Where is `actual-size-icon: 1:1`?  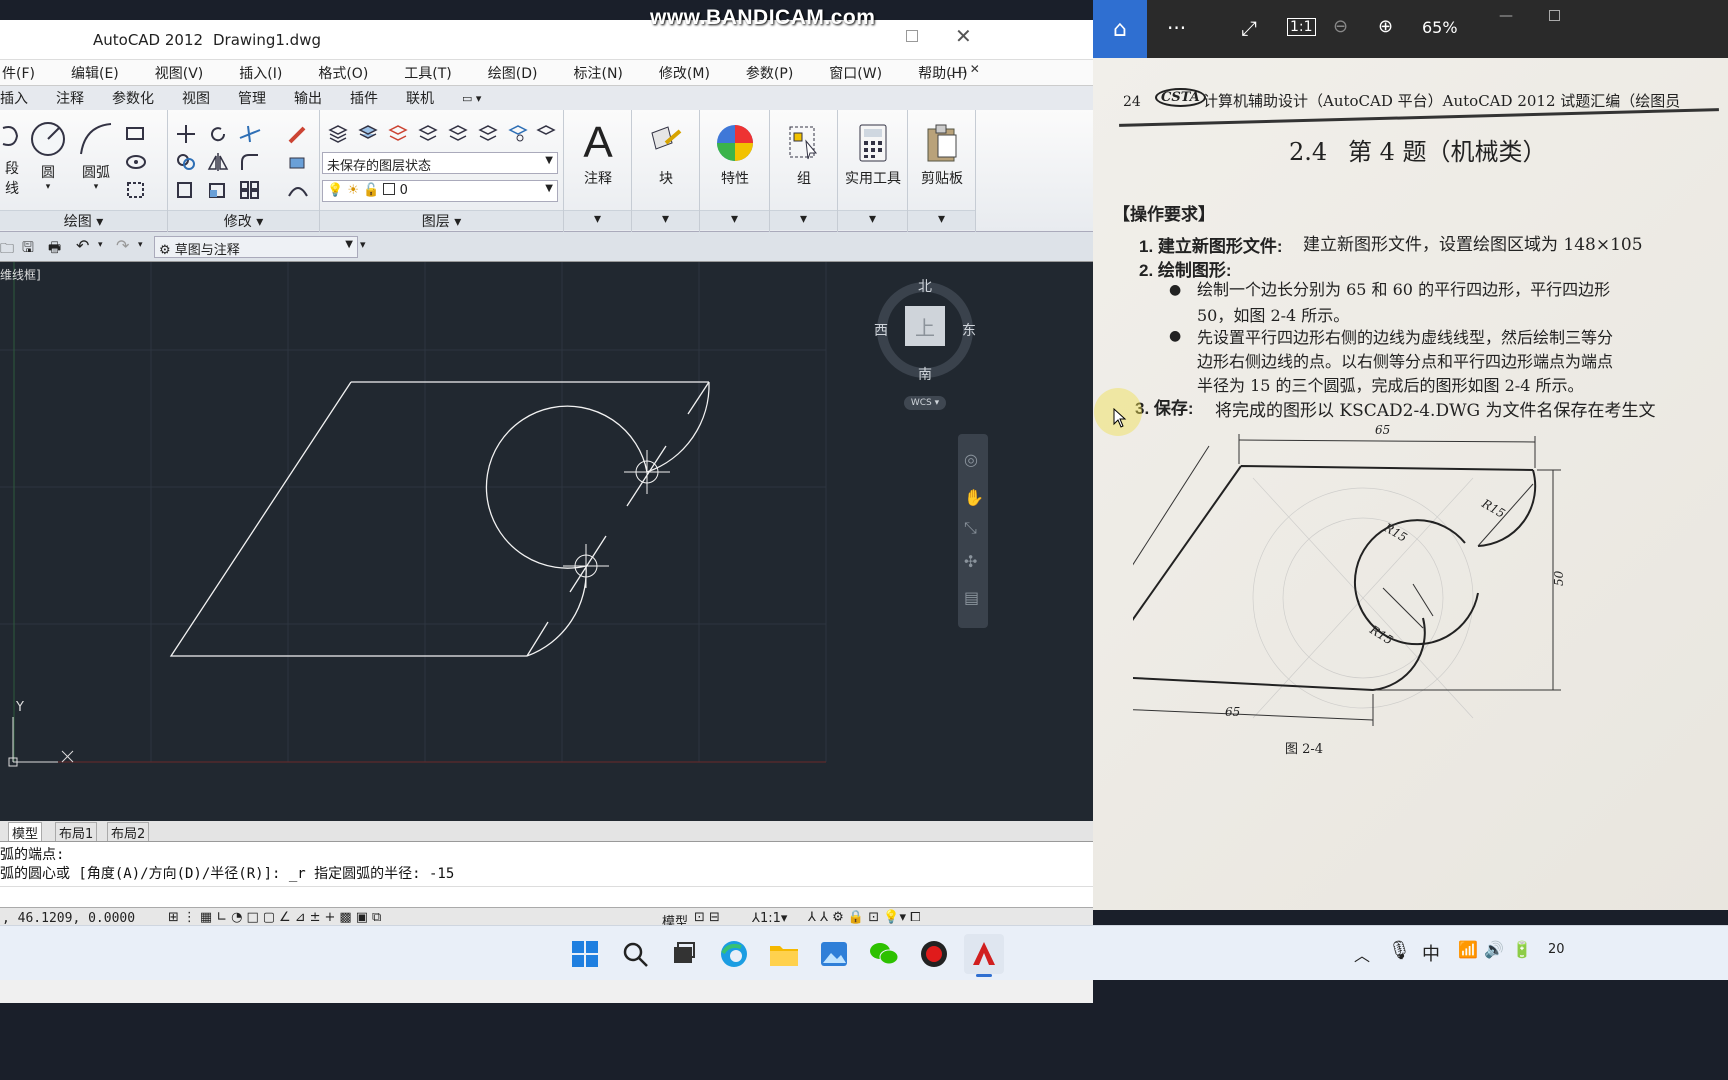 actual-size-icon: 1:1 is located at coordinates (1301, 27).